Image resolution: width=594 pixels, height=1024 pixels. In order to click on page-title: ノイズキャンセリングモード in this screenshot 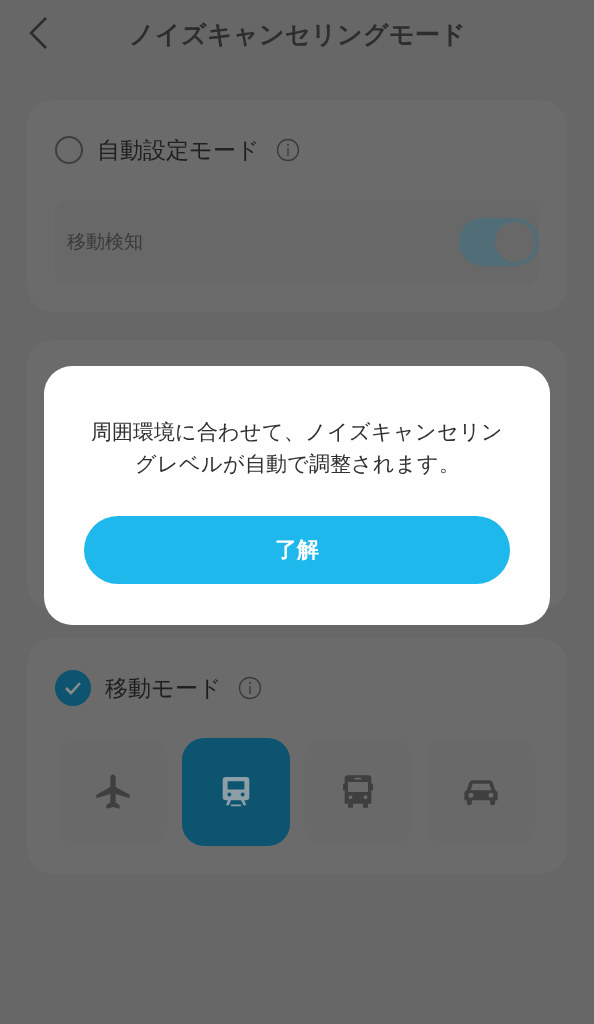, I will do `click(297, 34)`.